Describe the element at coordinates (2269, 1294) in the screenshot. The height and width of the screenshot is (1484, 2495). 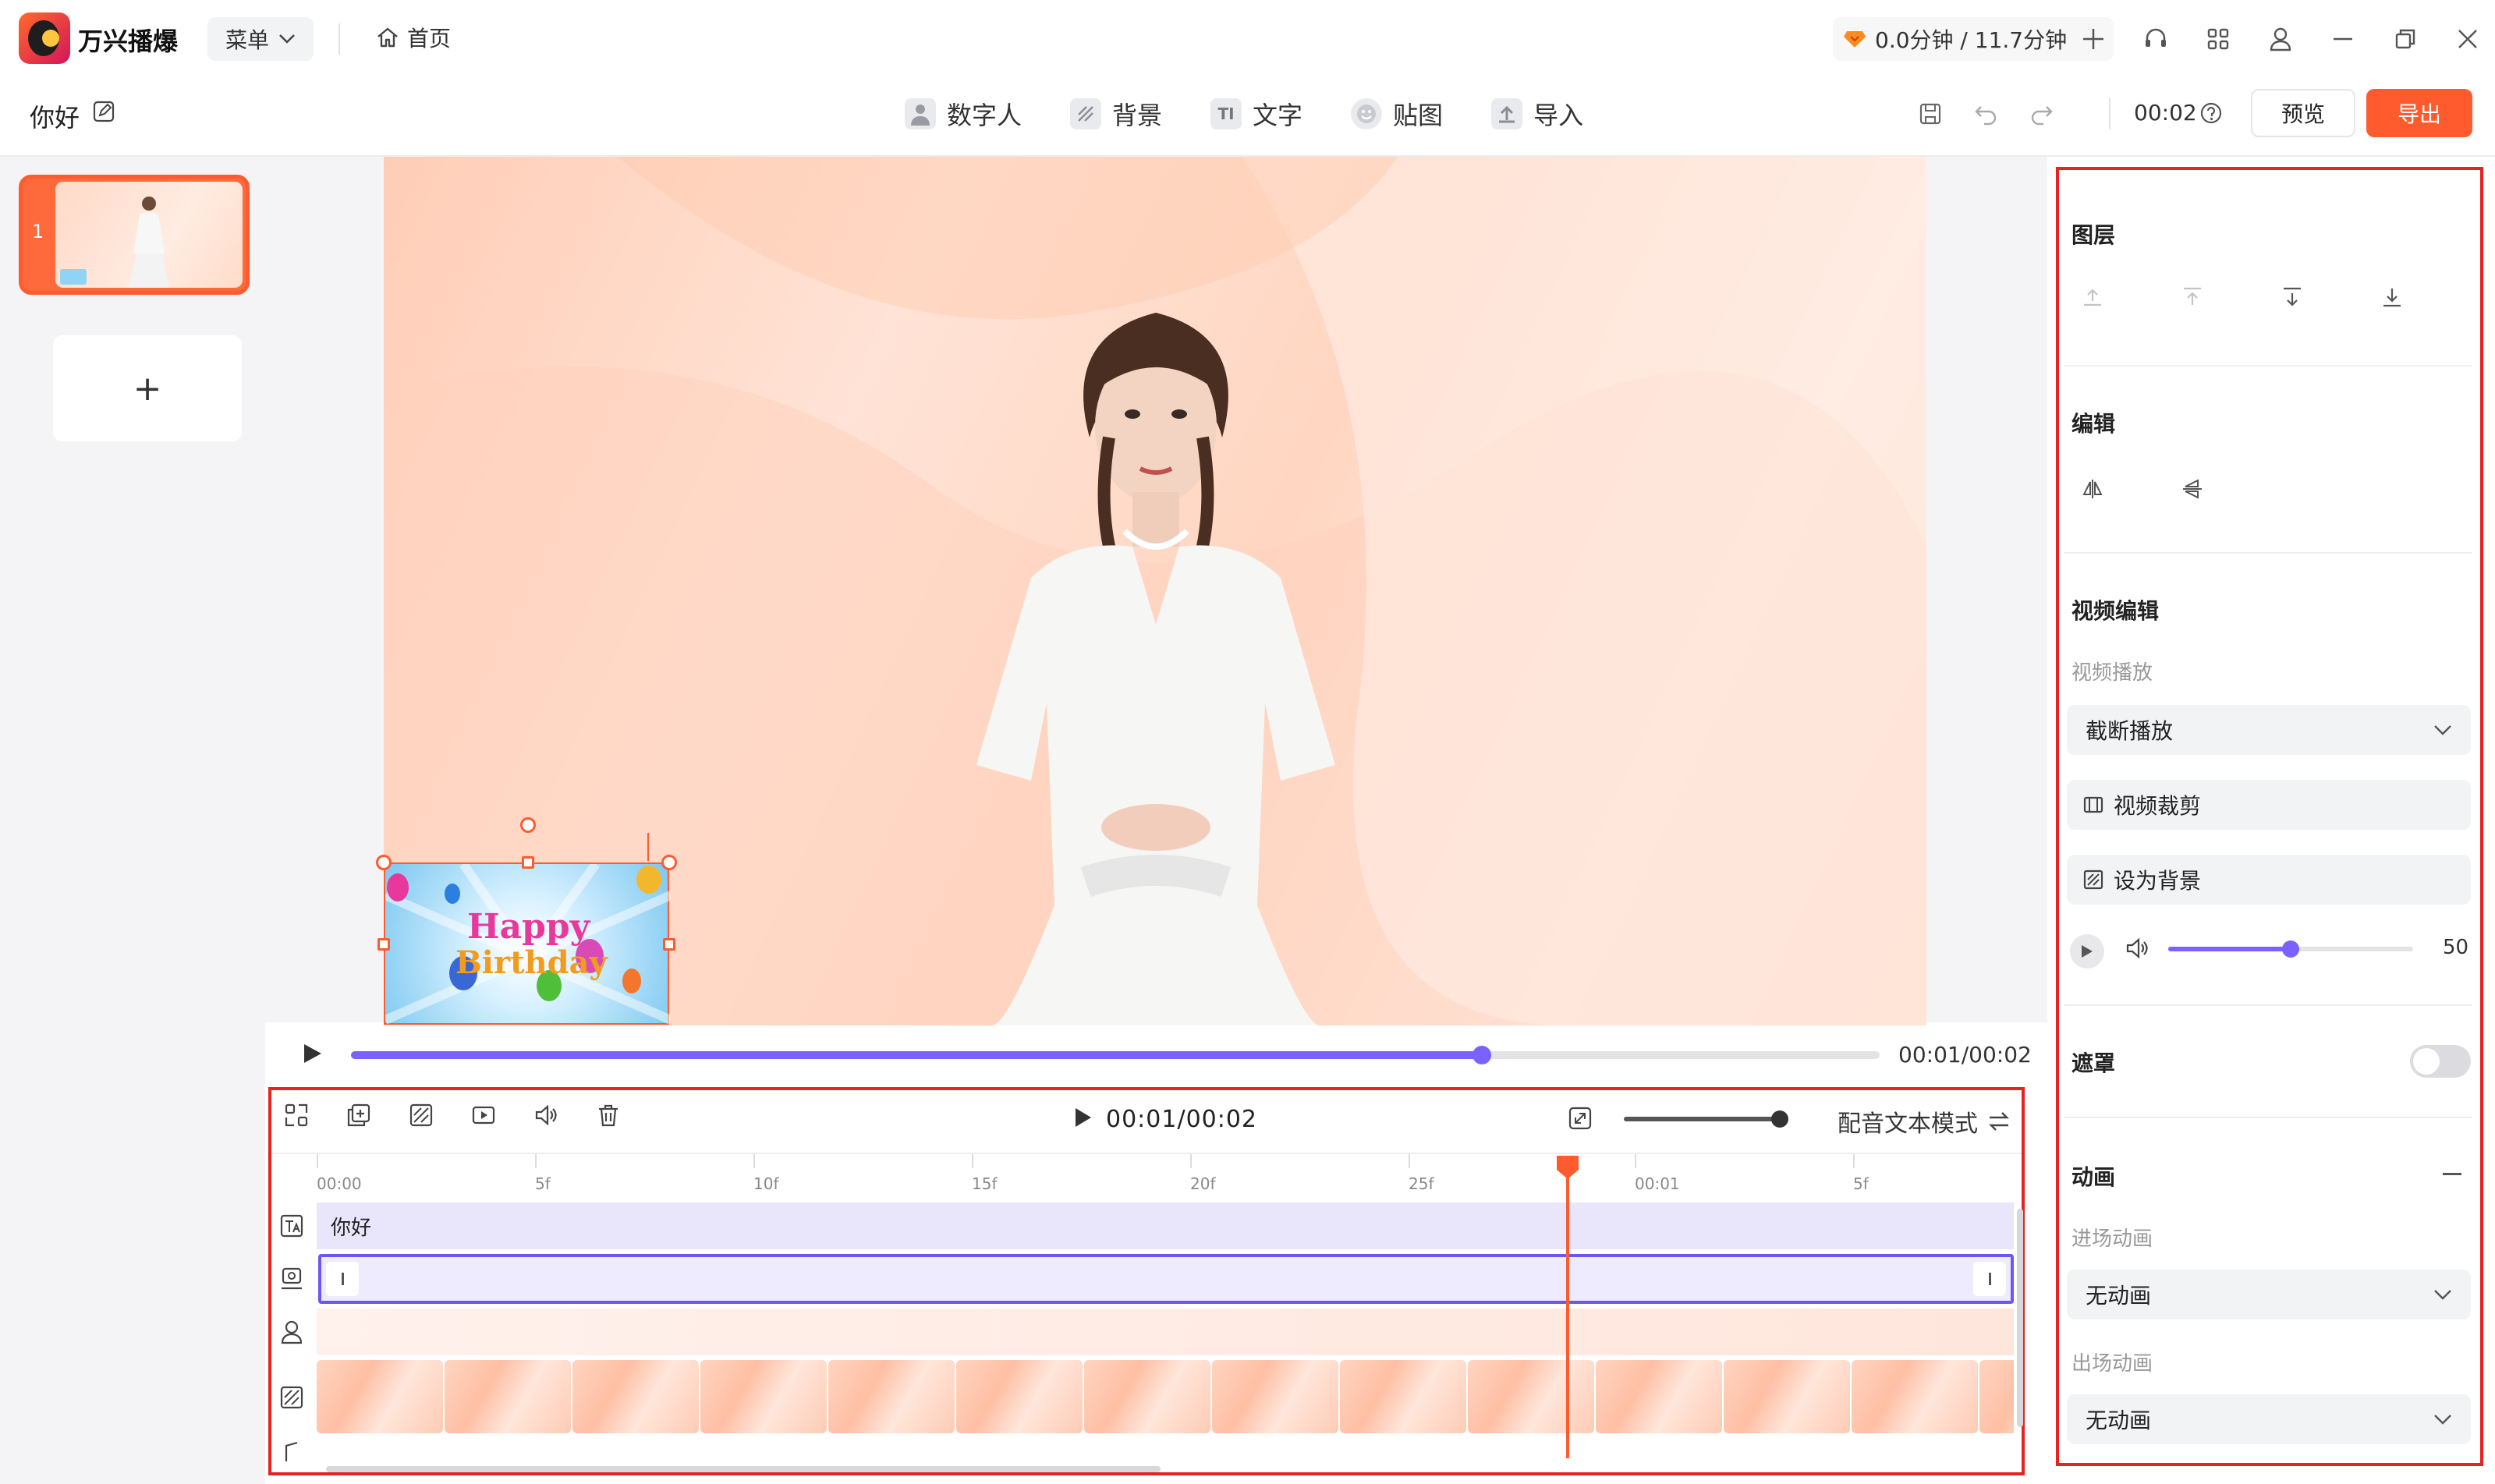
I see `enter-animation-dropdown: 无动画` at that location.